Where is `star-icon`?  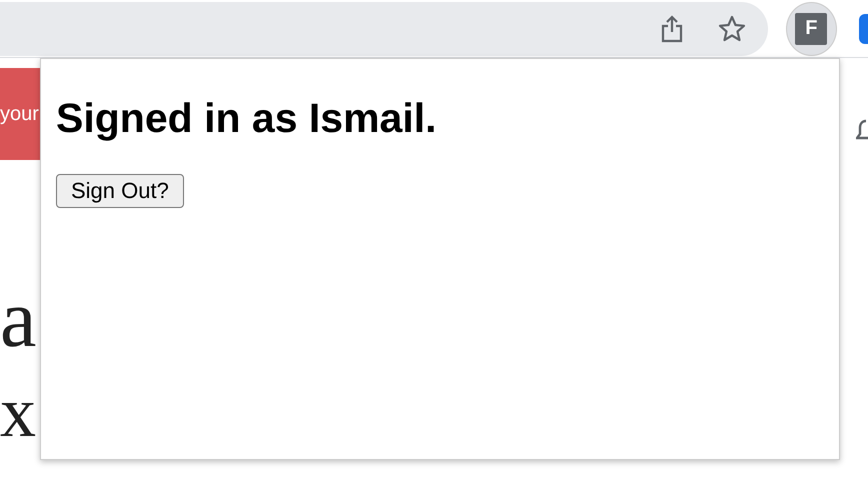
star-icon is located at coordinates (732, 28).